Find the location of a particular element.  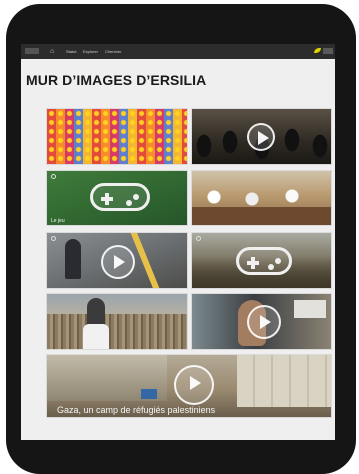

tile-caption: Le jeu is located at coordinates (58, 221).